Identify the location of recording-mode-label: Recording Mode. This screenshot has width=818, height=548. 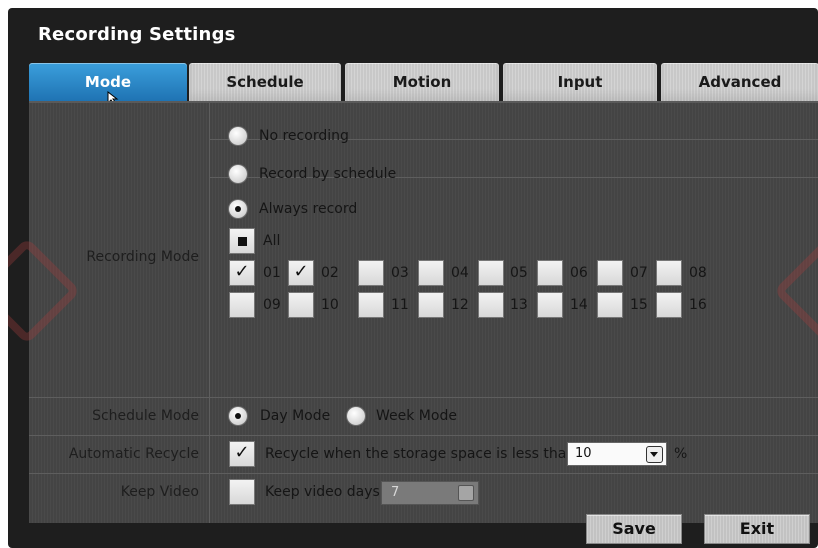
(142, 257).